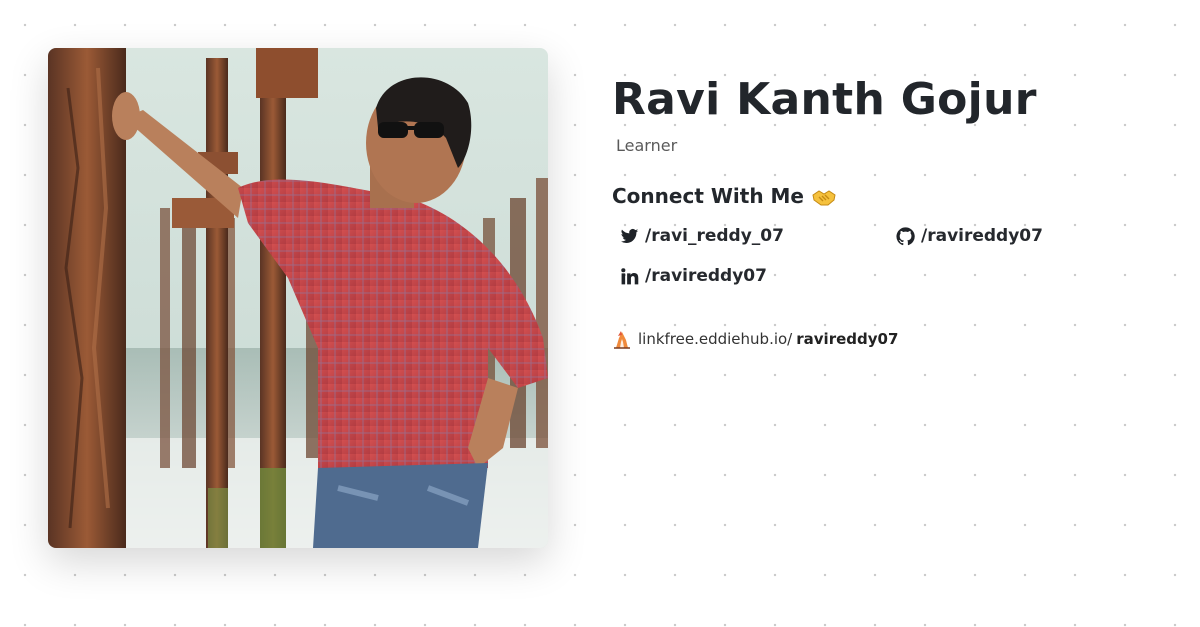 Image resolution: width=1200 pixels, height=627 pixels. Describe the element at coordinates (824, 99) in the screenshot. I see `profile-name: Ravi Kanth Gojur` at that location.